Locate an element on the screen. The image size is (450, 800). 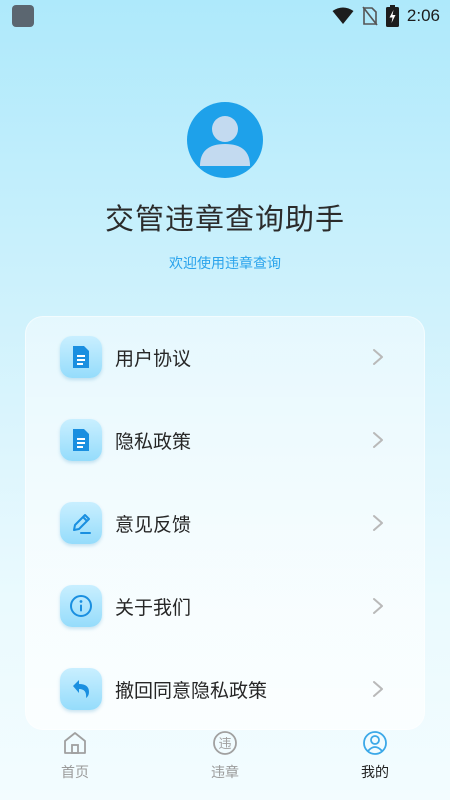
status-time: 2:06 is located at coordinates (423, 15).